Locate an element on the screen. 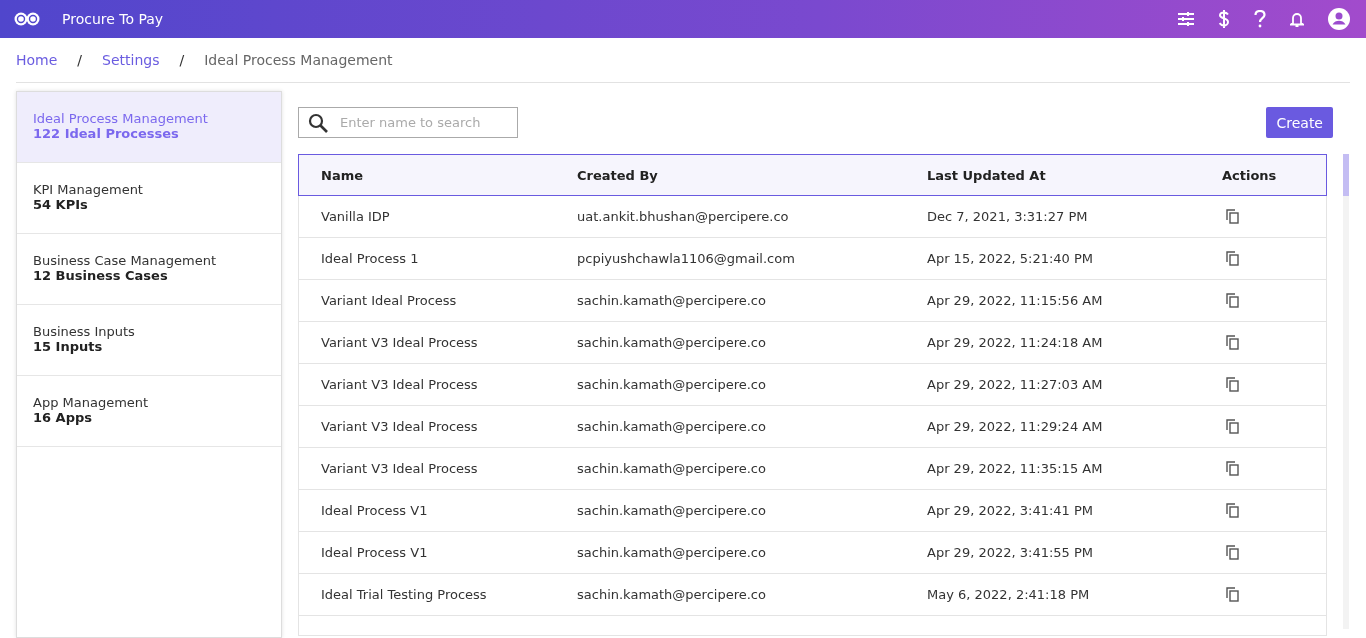  app-title: Procure To Pay is located at coordinates (113, 19).